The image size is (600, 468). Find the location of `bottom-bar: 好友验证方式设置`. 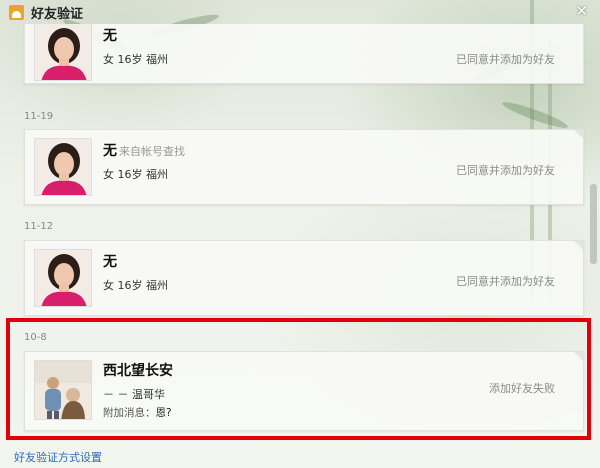

bottom-bar: 好友验证方式设置 is located at coordinates (300, 457).